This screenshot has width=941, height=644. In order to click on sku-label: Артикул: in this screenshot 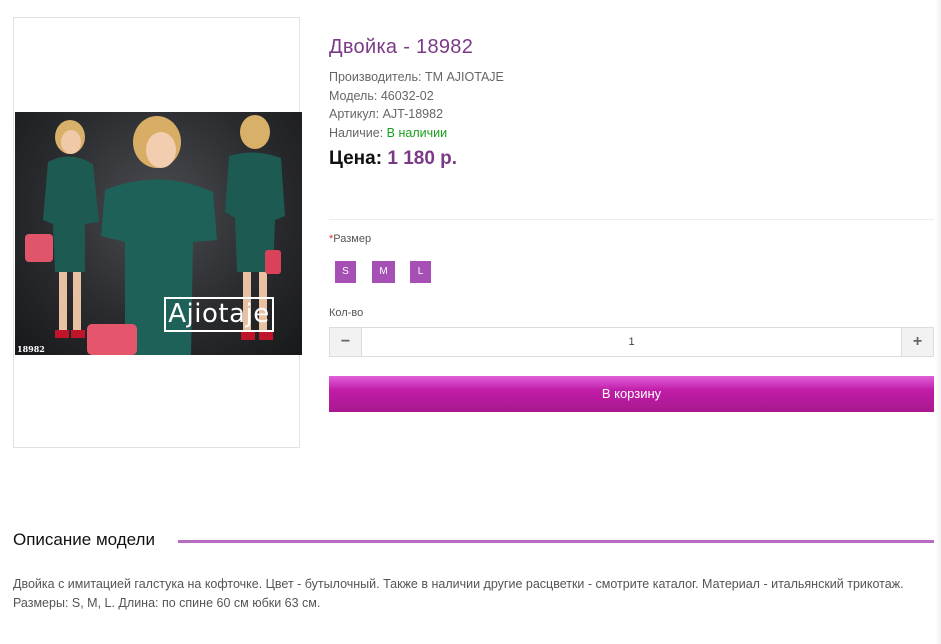, I will do `click(354, 114)`.